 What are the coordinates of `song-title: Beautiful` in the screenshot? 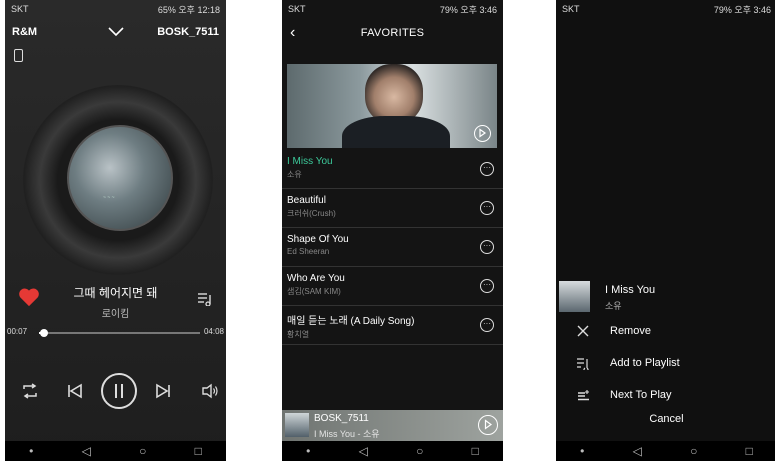 It's located at (306, 200).